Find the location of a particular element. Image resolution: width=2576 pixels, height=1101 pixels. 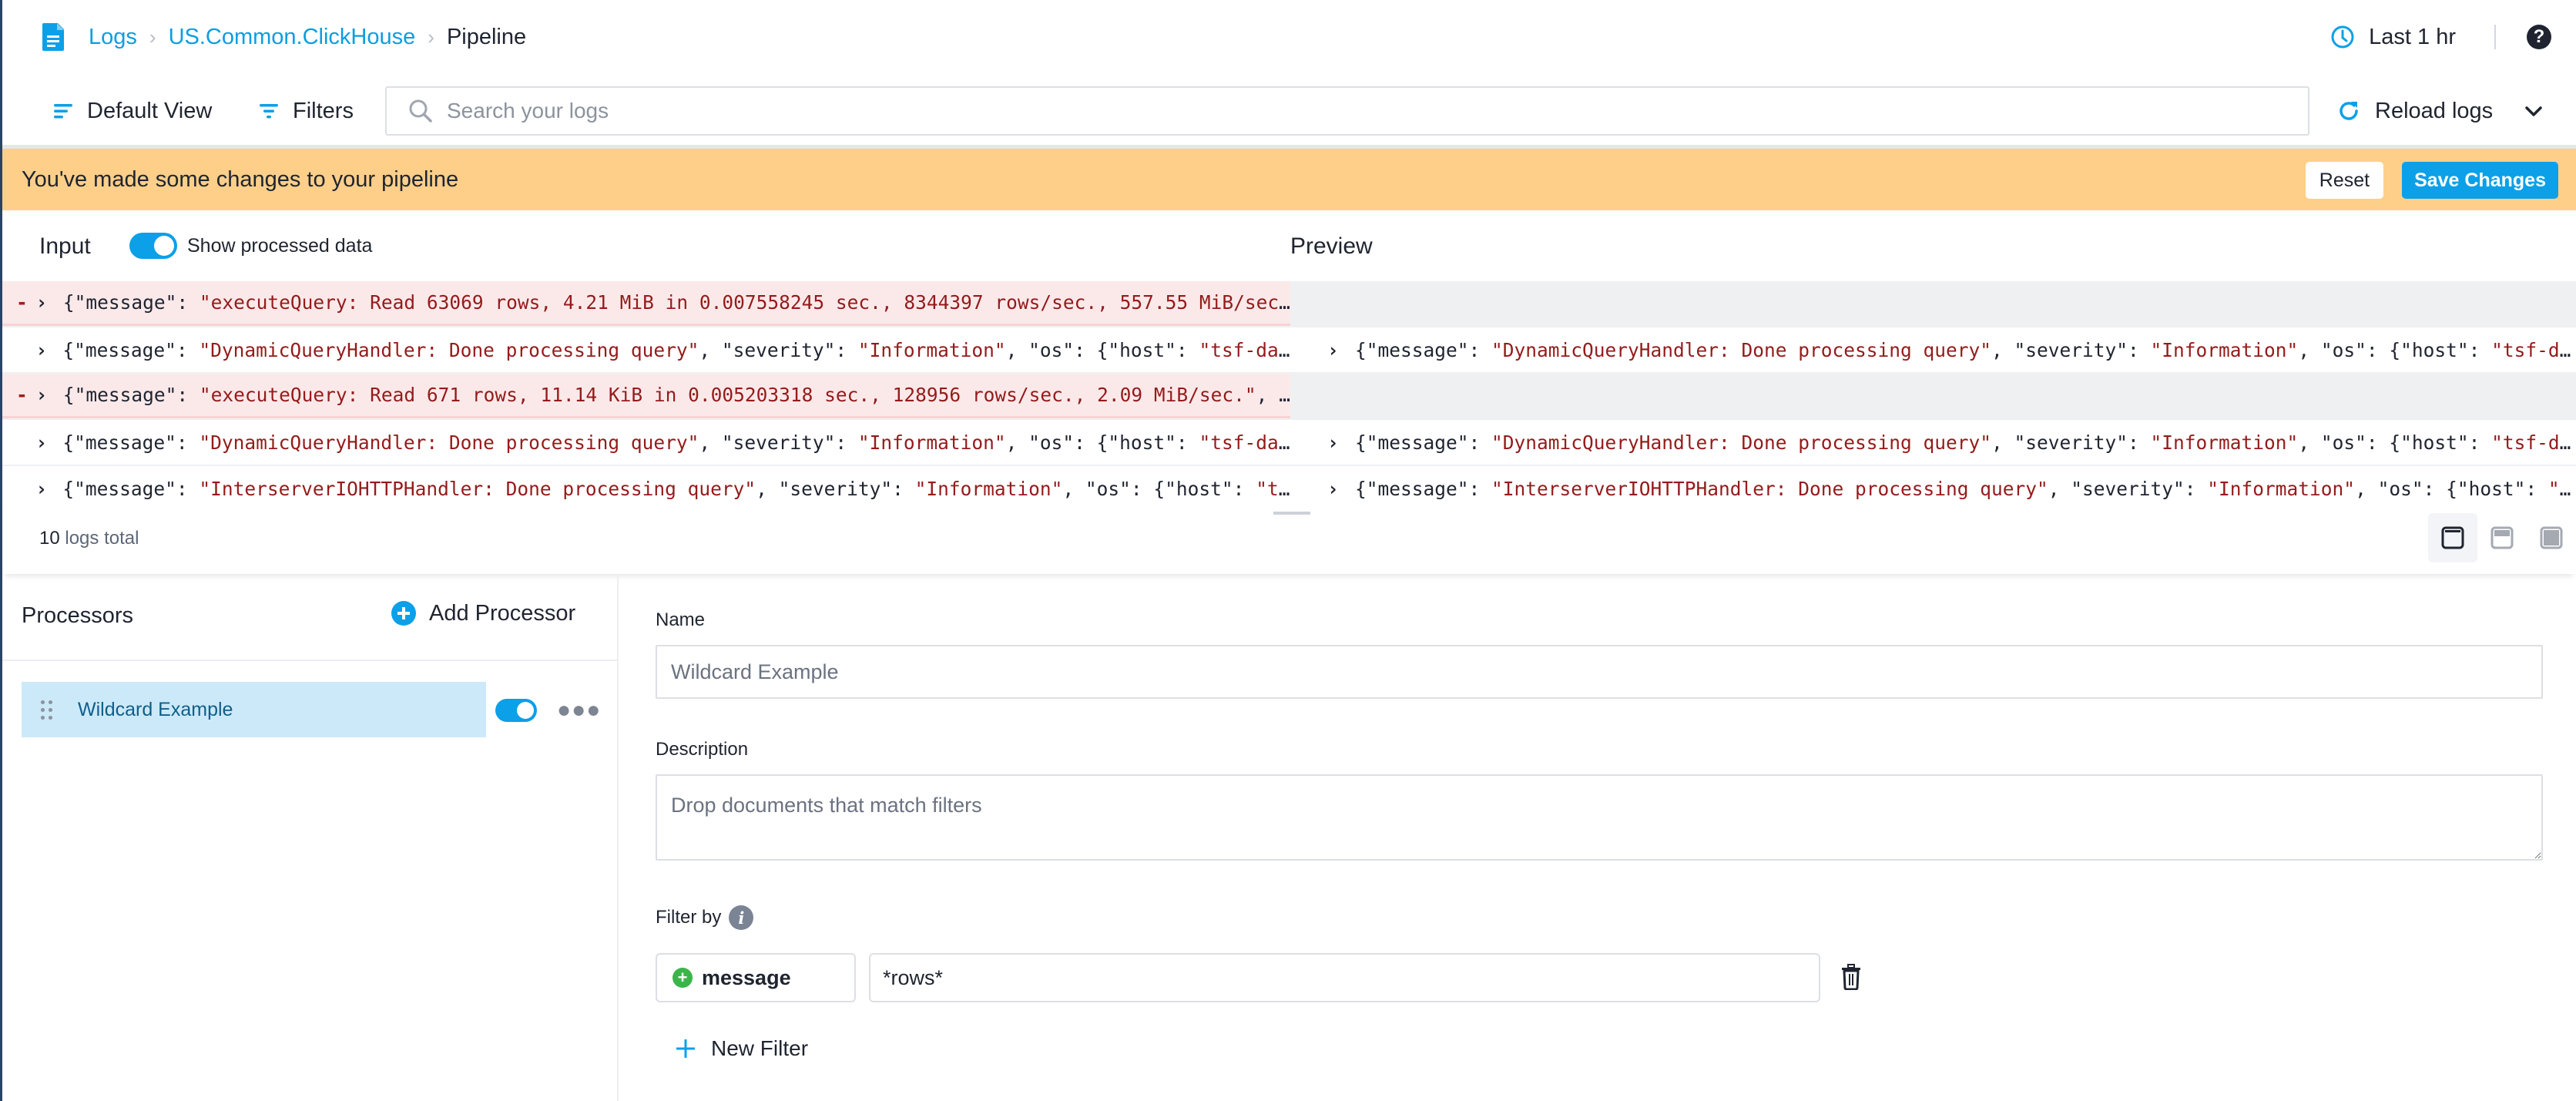

new-filter-button: New Filter is located at coordinates (742, 1048).